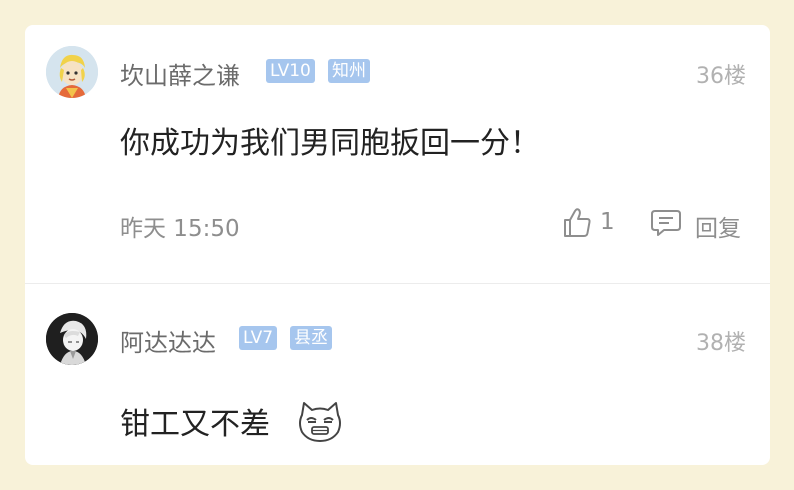  What do you see at coordinates (180, 229) in the screenshot?
I see `comment-time: 昨天 15:50` at bounding box center [180, 229].